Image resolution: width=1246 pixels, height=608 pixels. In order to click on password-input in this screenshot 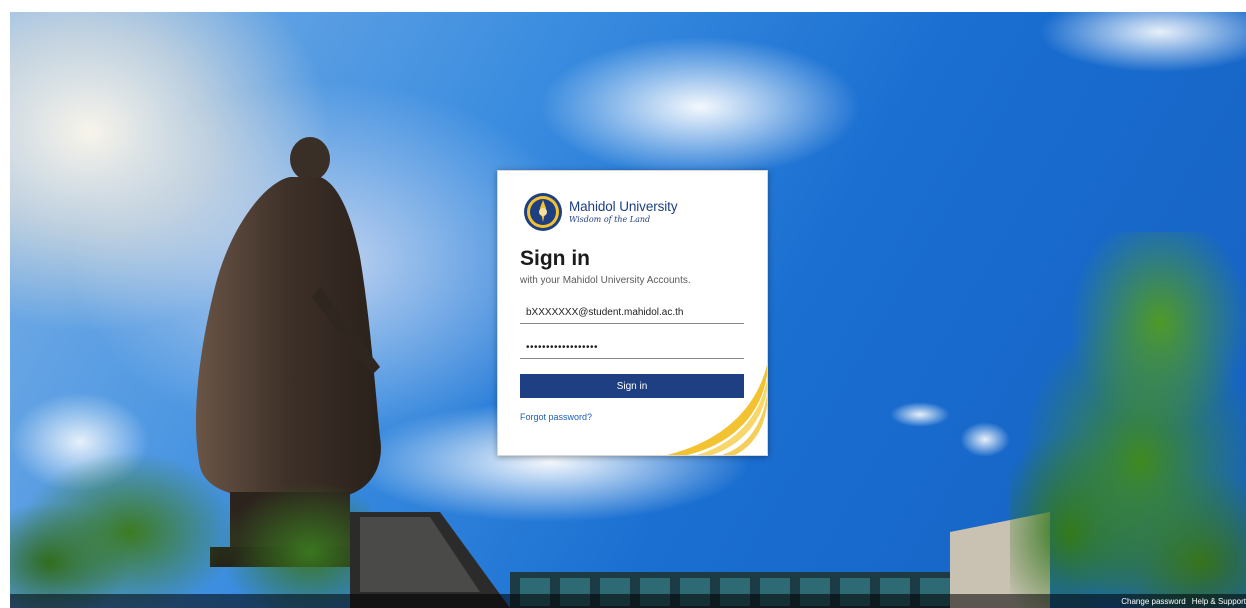, I will do `click(632, 348)`.